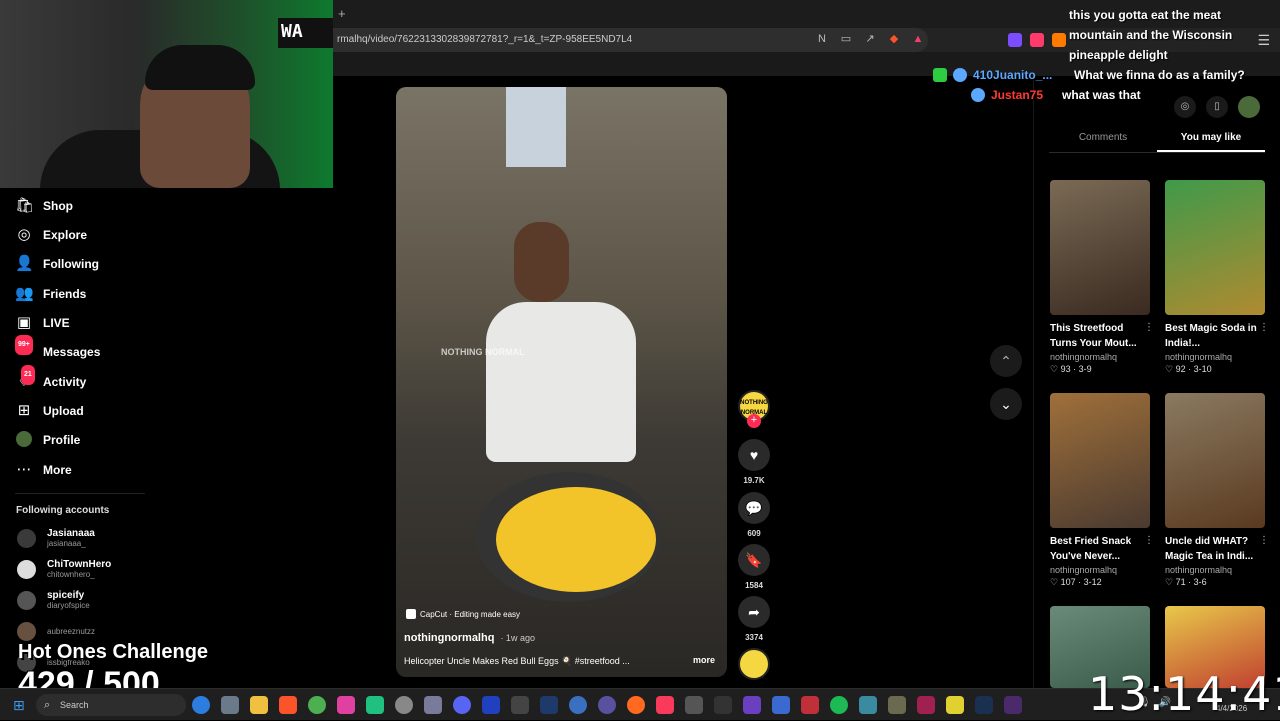 This screenshot has height=721, width=1280. Describe the element at coordinates (74, 705) in the screenshot. I see `search-label: Search` at that location.